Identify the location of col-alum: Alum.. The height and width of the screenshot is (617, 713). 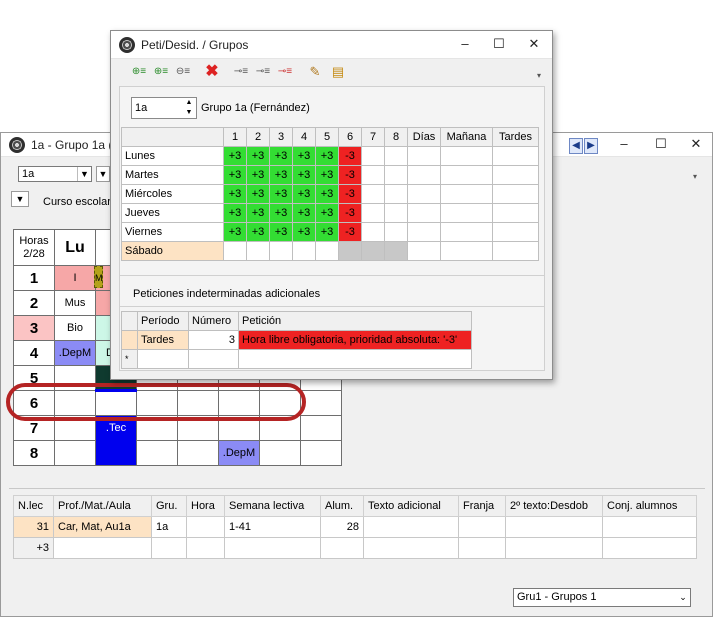
(342, 506).